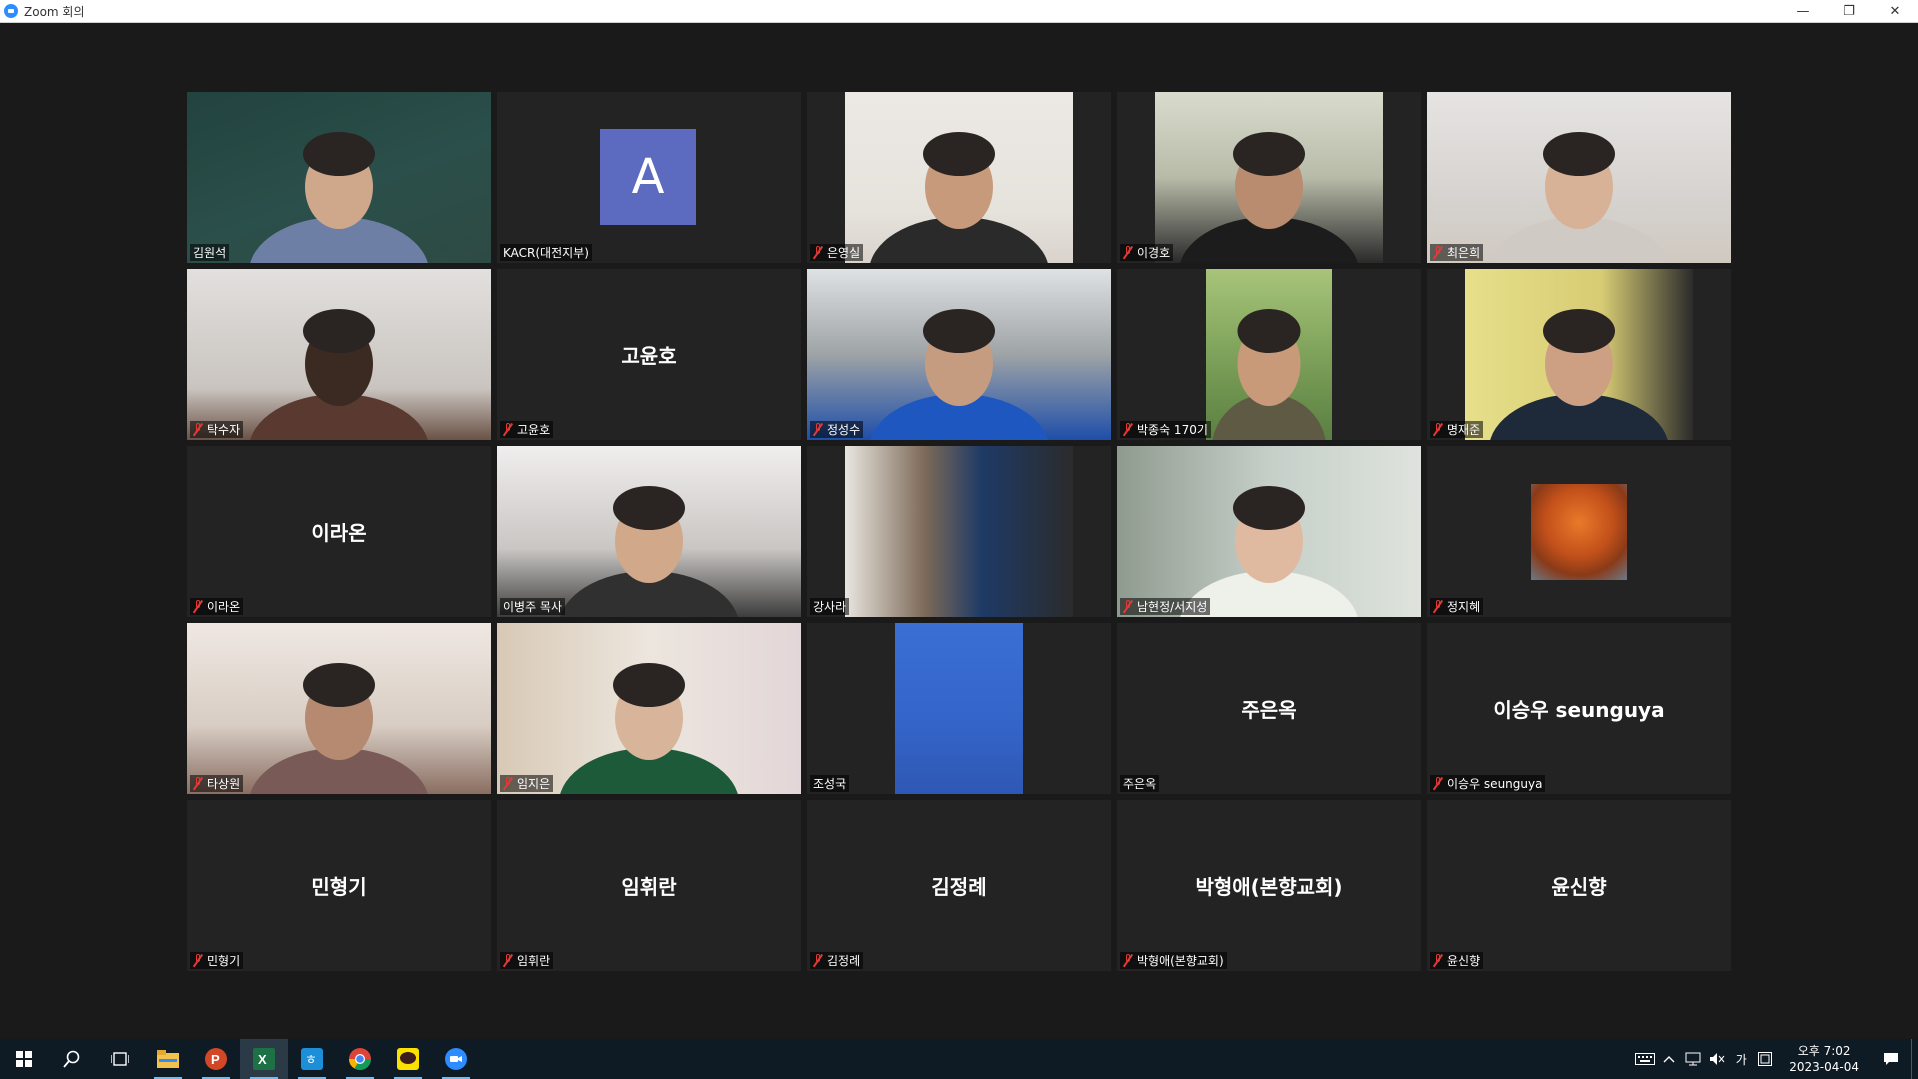  What do you see at coordinates (1165, 429) in the screenshot?
I see `participant-name-label: 박종숙 170기` at bounding box center [1165, 429].